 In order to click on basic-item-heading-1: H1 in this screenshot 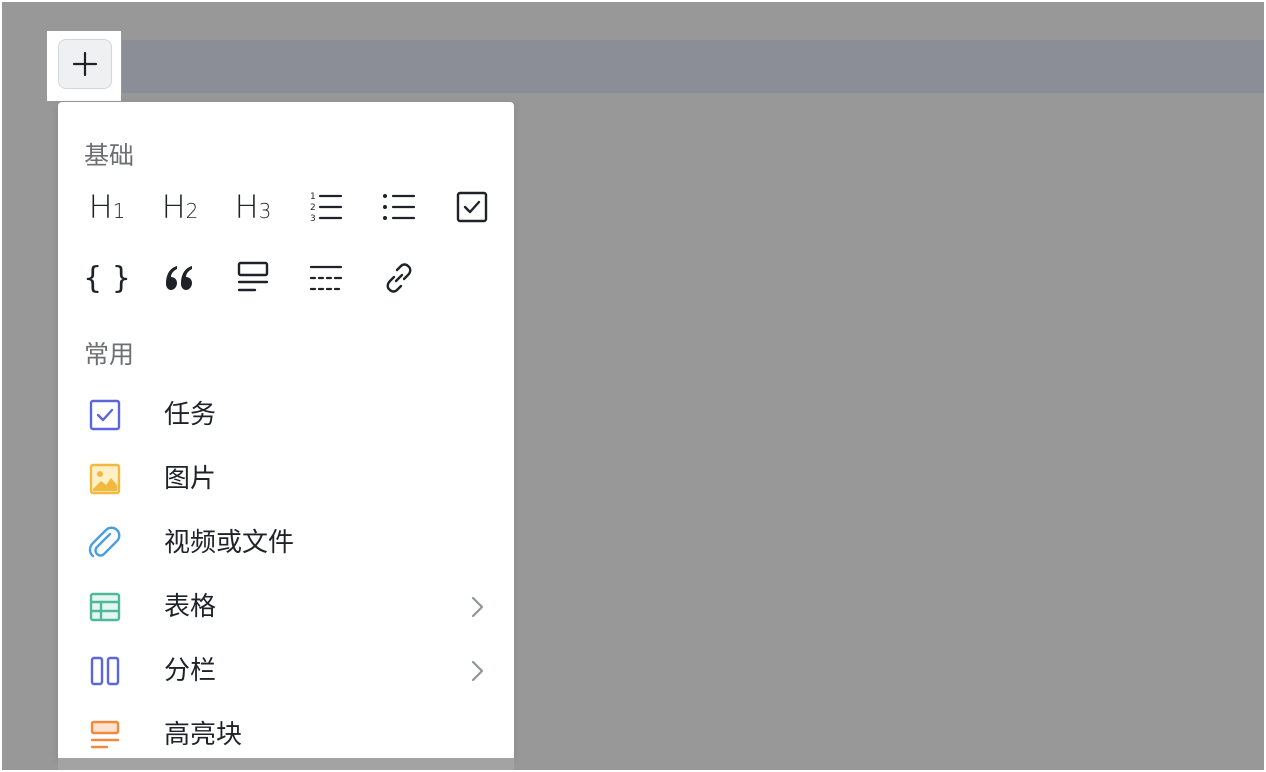, I will do `click(107, 207)`.